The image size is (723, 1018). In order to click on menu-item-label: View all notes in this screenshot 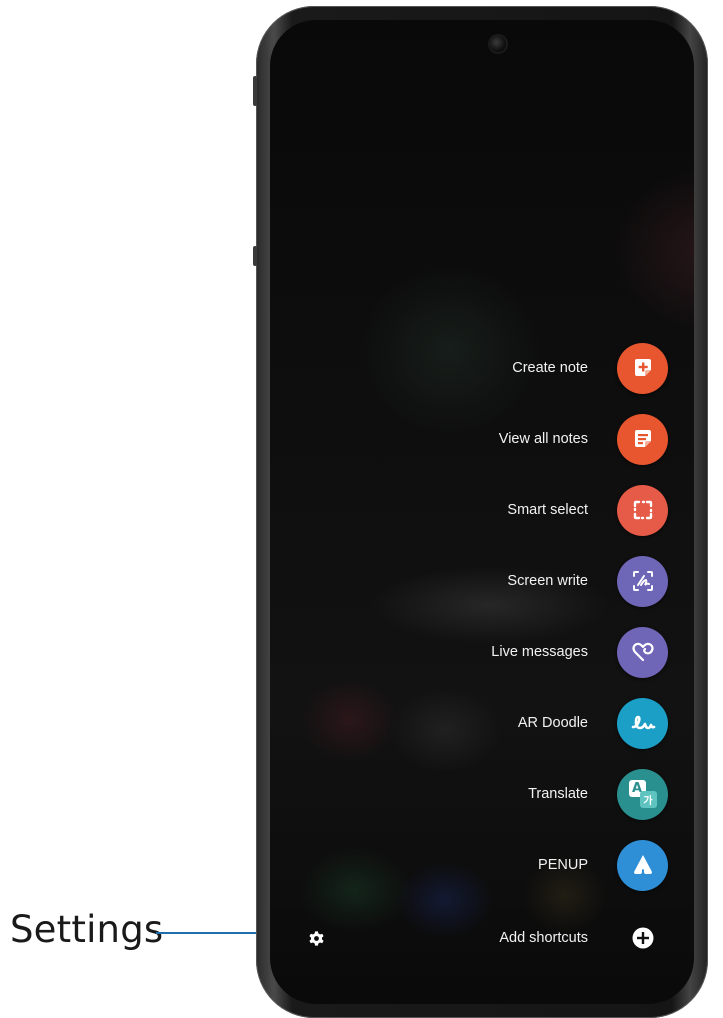, I will do `click(543, 439)`.